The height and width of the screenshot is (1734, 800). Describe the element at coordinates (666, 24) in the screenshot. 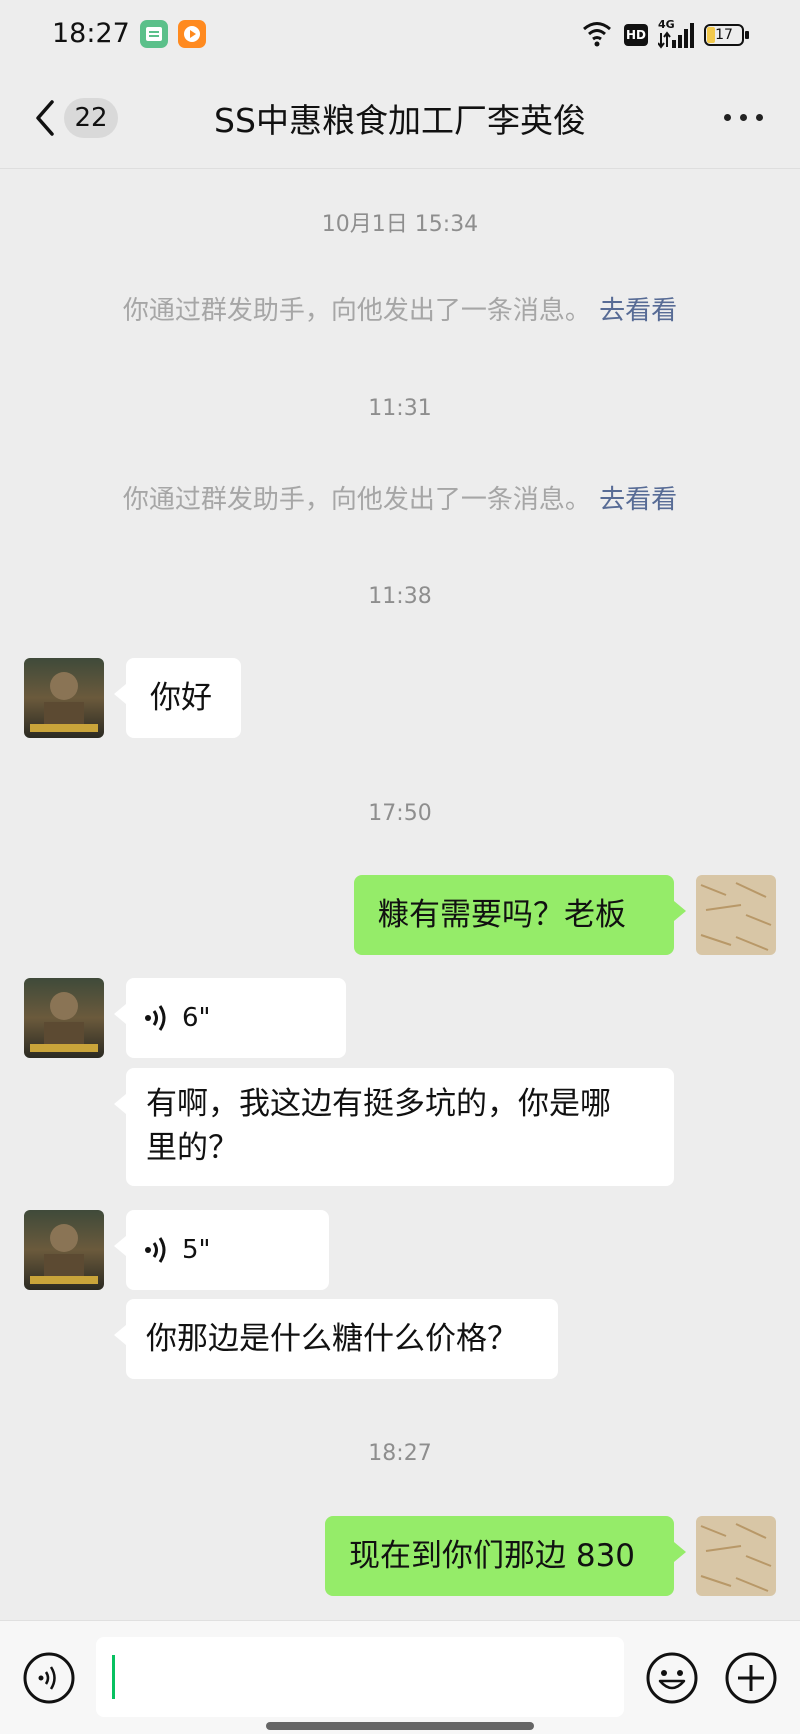

I see `network-label: 4G` at that location.